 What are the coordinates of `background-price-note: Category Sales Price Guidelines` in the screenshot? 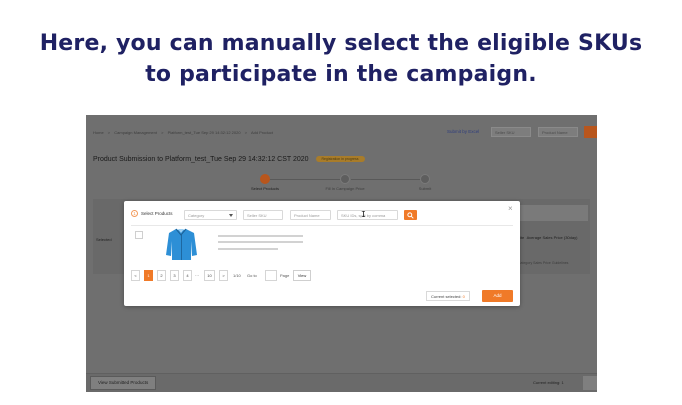 It's located at (543, 263).